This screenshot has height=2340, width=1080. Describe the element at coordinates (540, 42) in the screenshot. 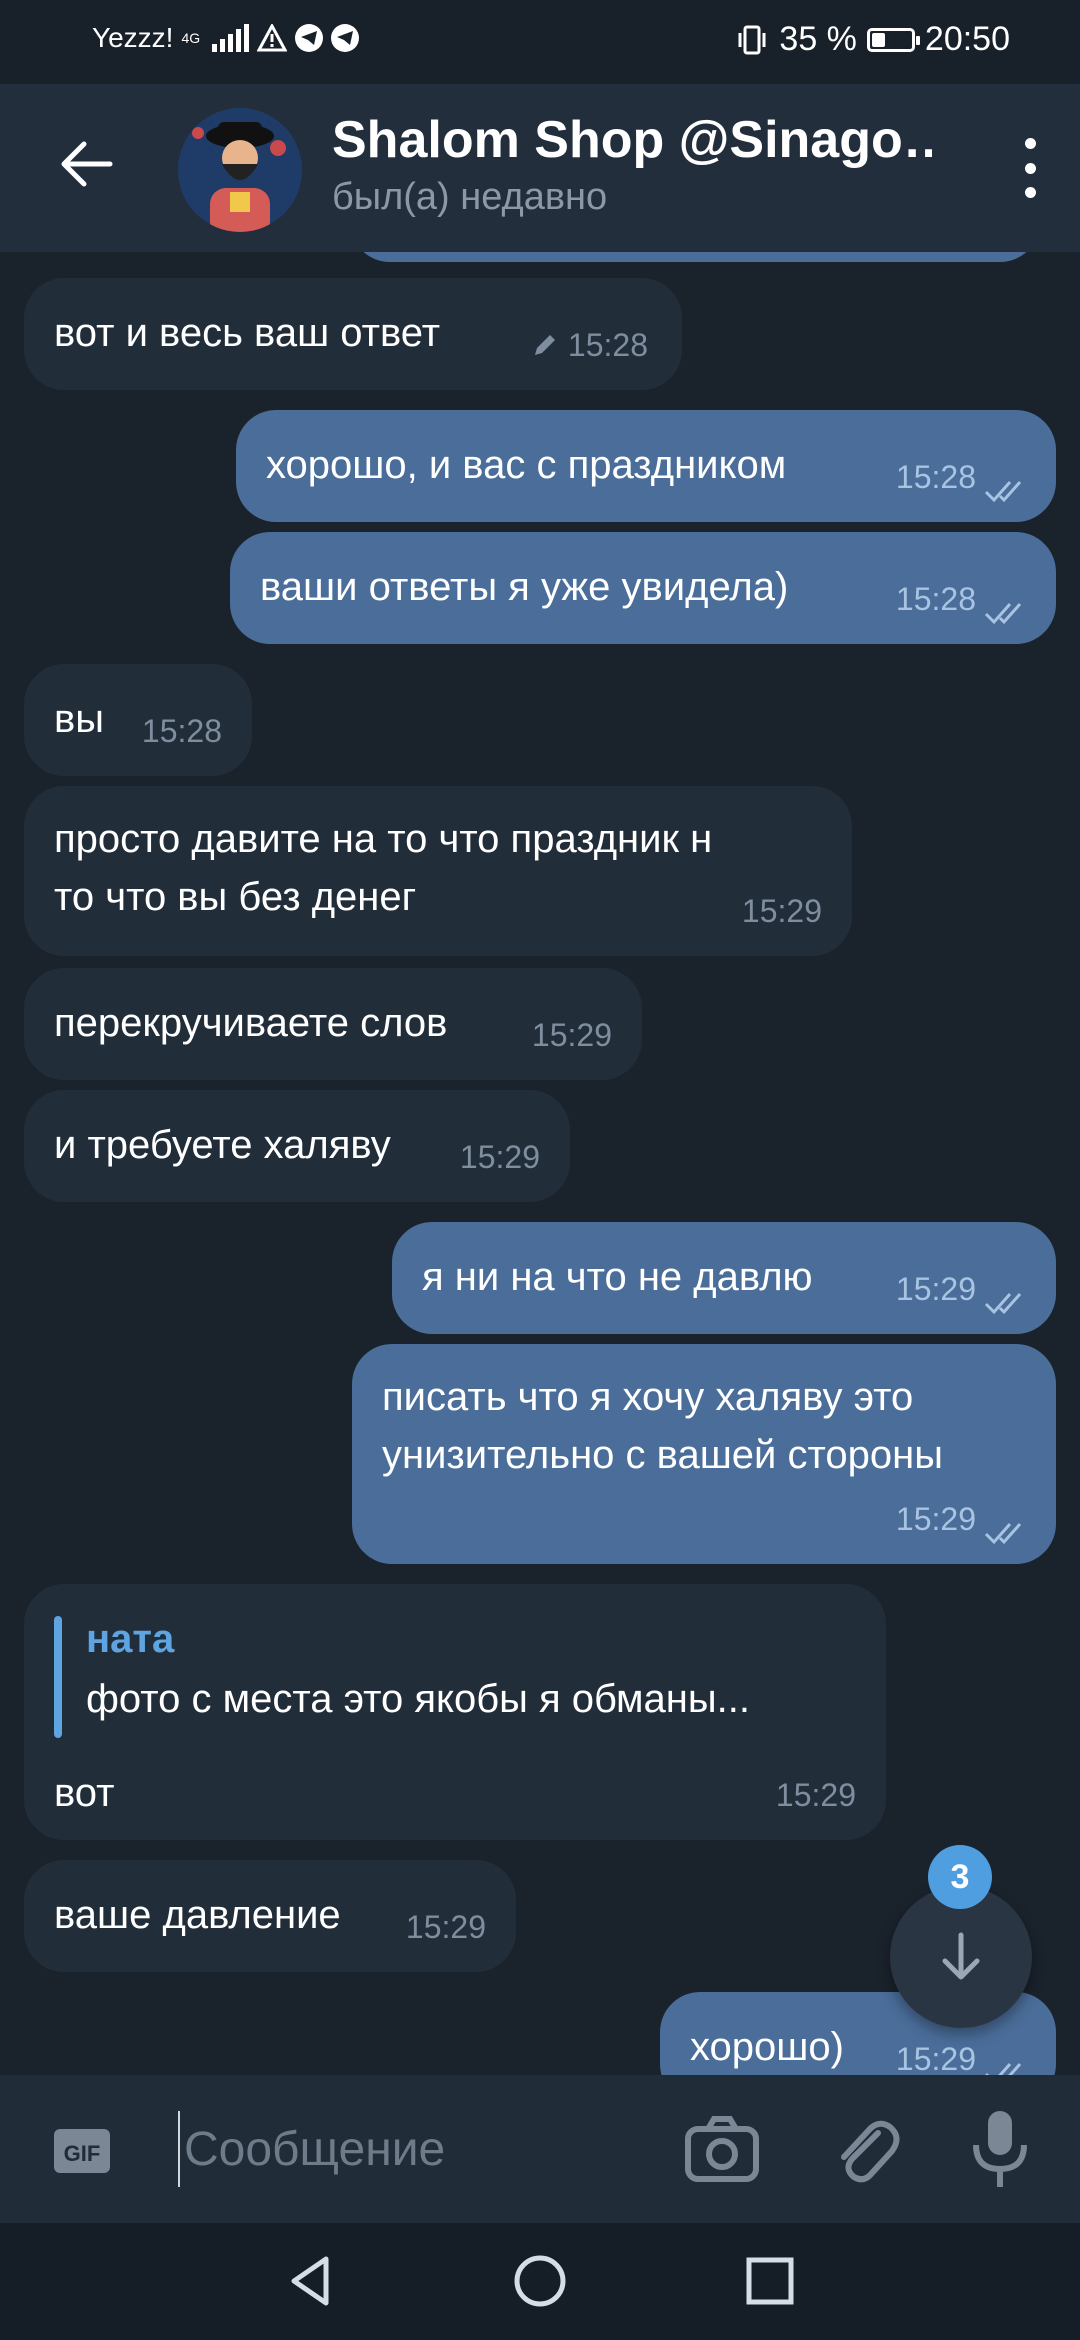

I see `status-bar: Yezzz! 4G 35 % 20:50` at that location.